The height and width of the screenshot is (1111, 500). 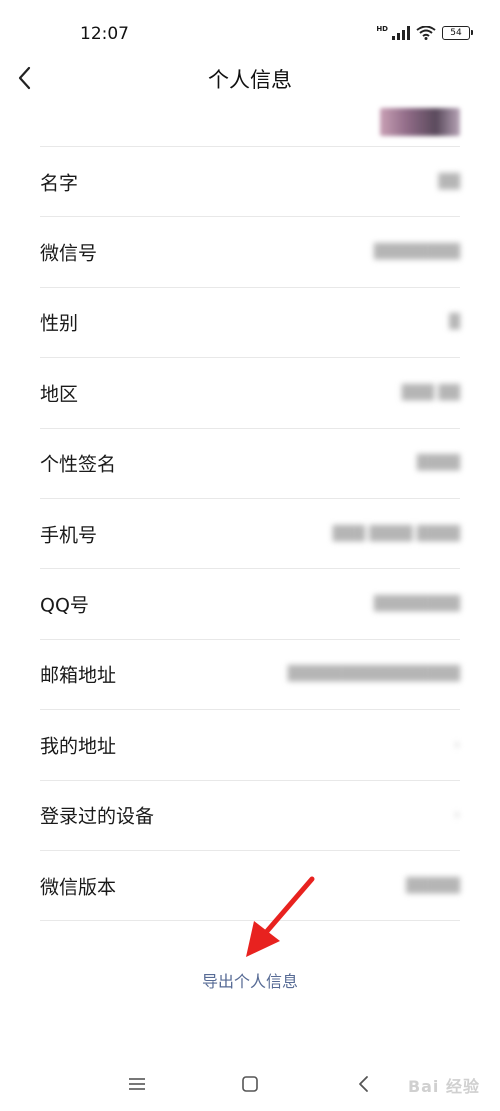 What do you see at coordinates (401, 33) in the screenshot?
I see `signal-icon` at bounding box center [401, 33].